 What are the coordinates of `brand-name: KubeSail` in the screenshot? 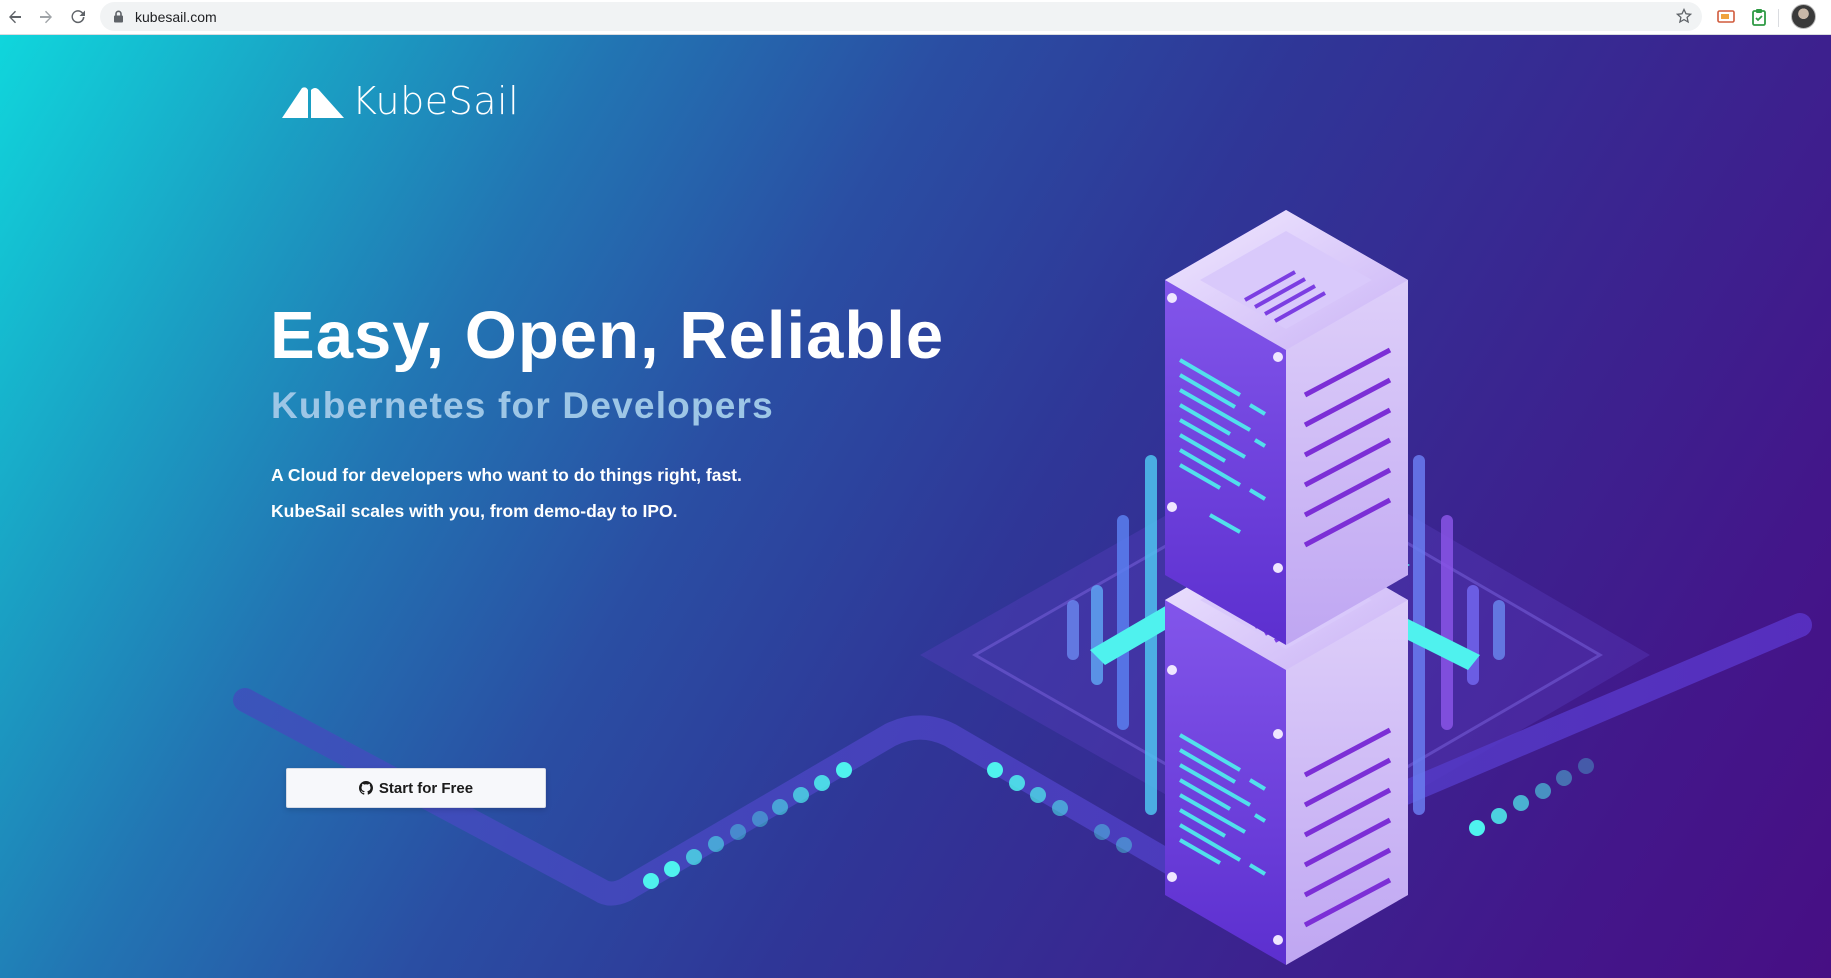 It's located at (436, 101).